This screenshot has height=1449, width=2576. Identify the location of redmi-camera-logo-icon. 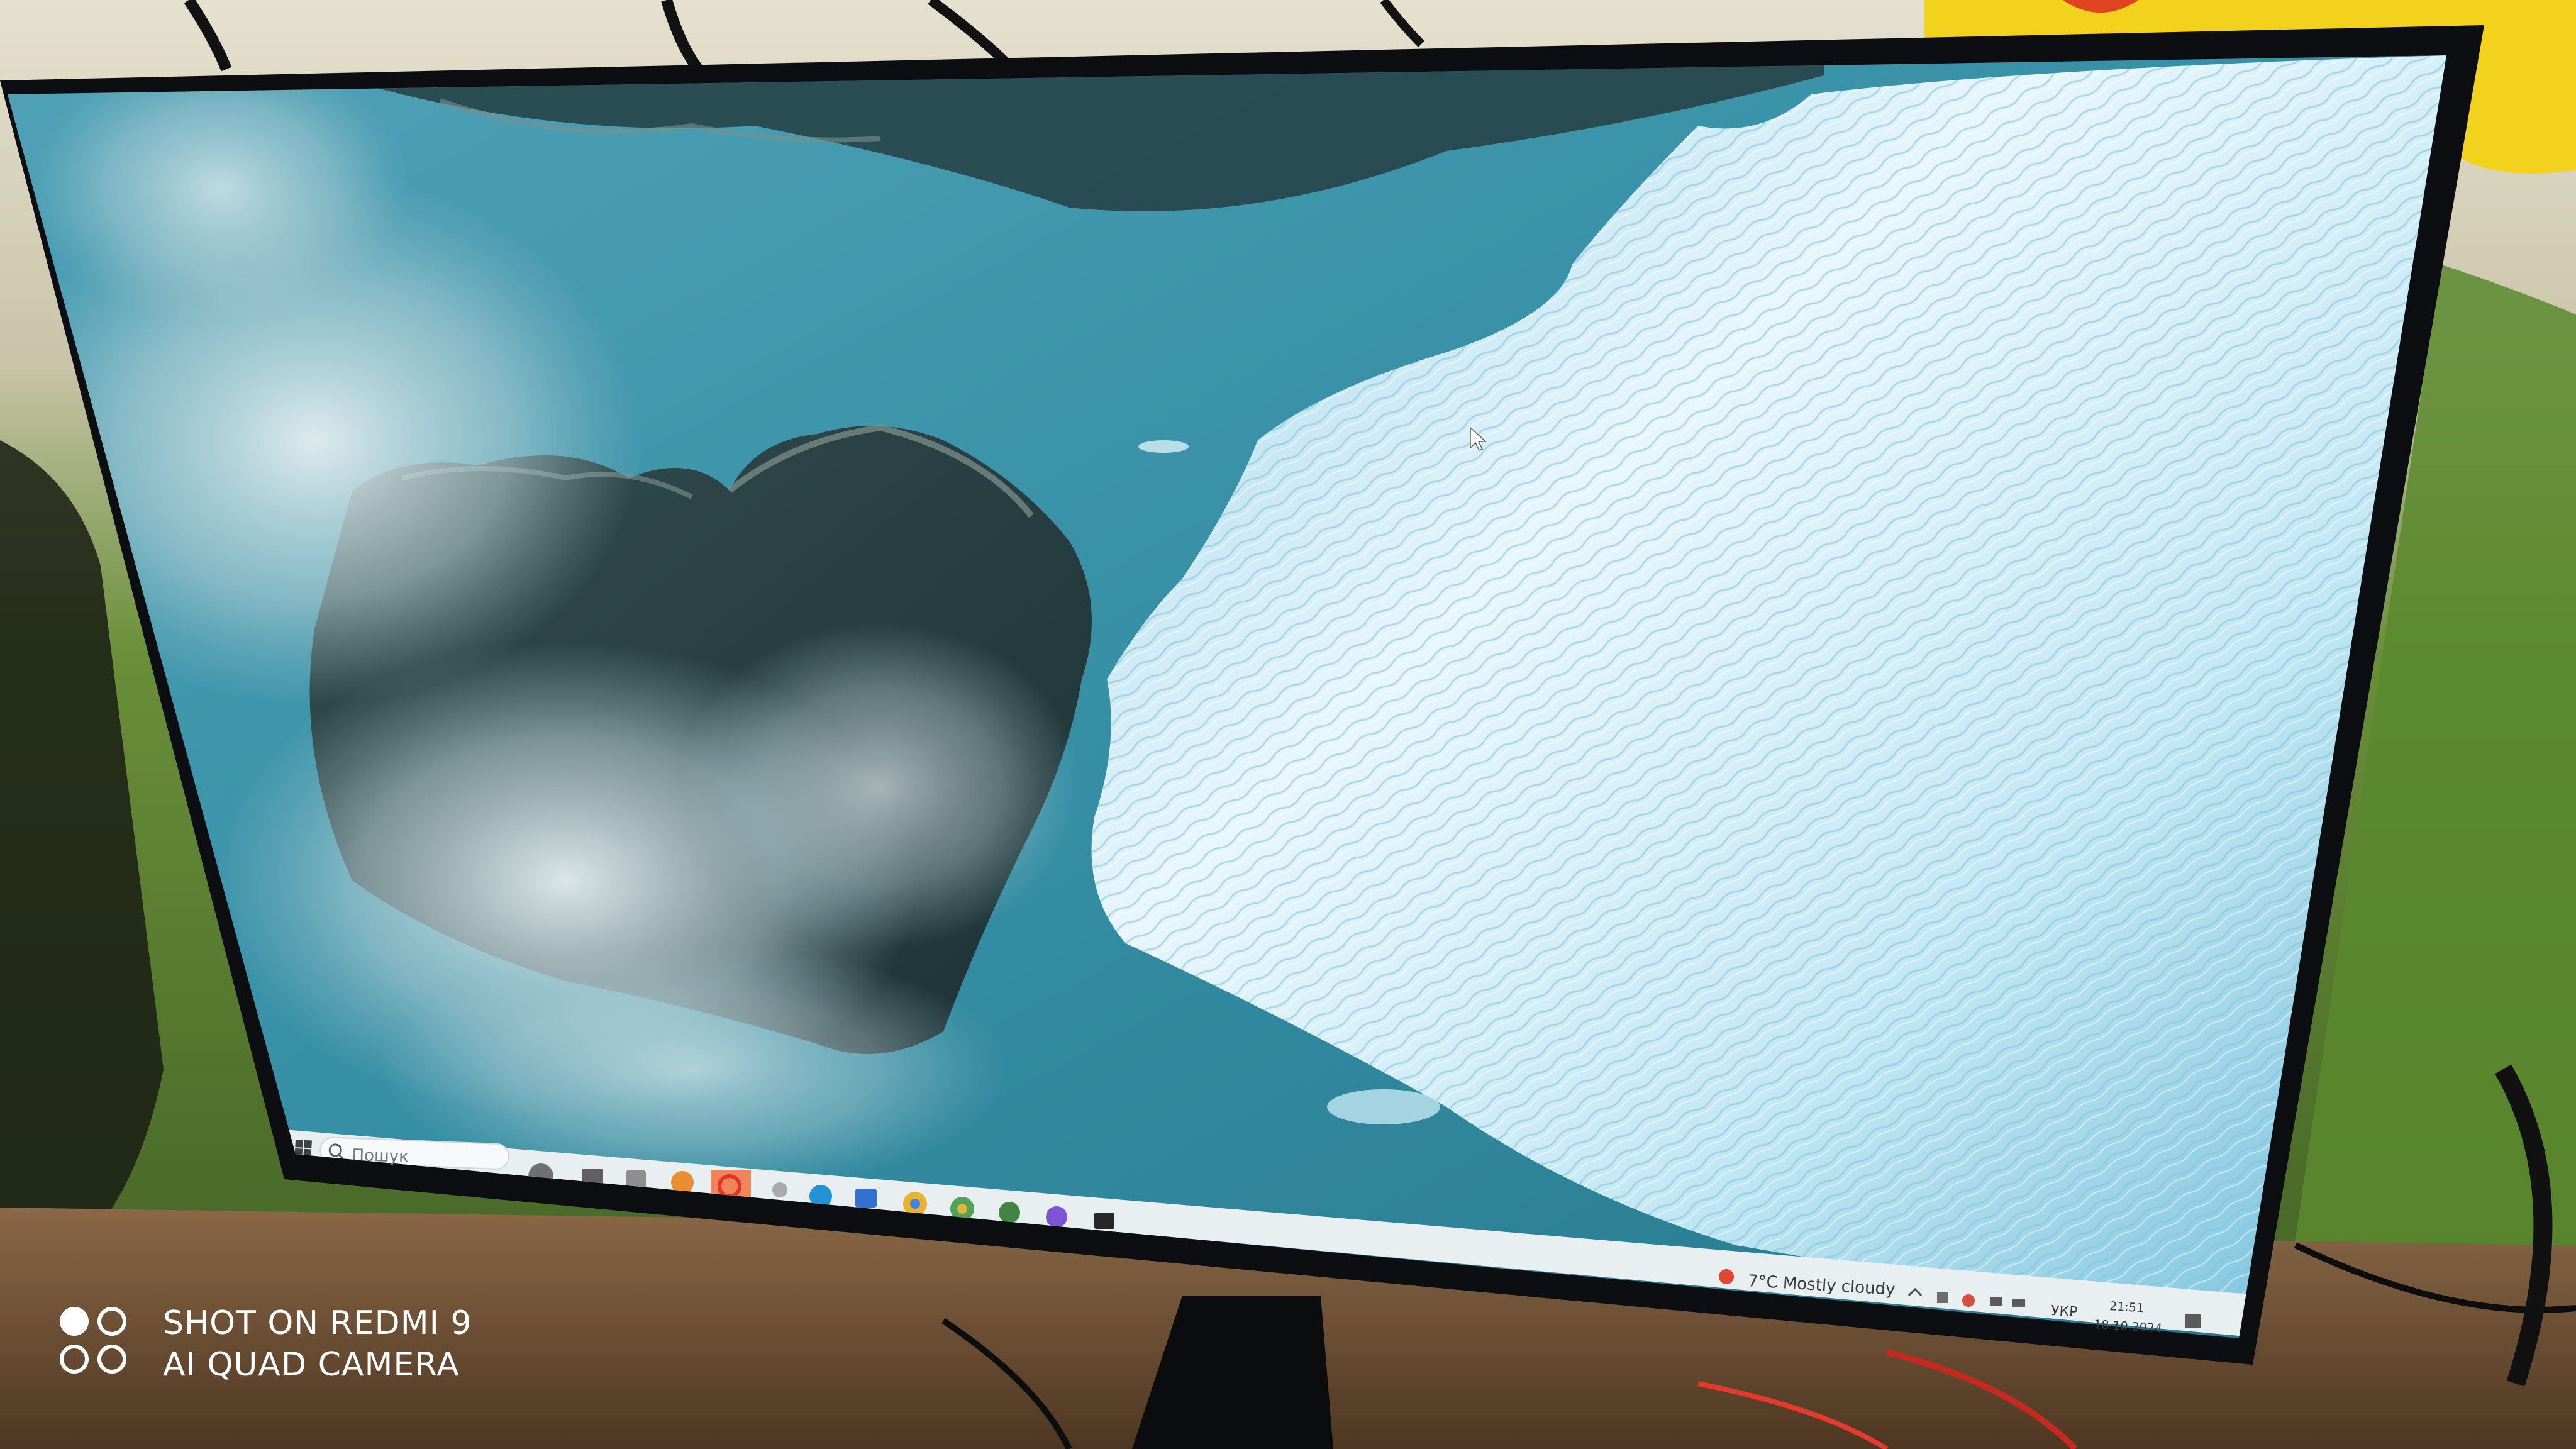
(97, 1344).